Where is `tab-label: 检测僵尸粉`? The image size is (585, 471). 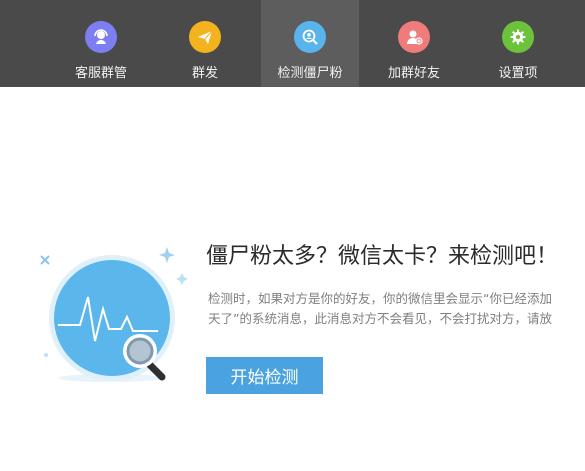 tab-label: 检测僵尸粉 is located at coordinates (310, 73).